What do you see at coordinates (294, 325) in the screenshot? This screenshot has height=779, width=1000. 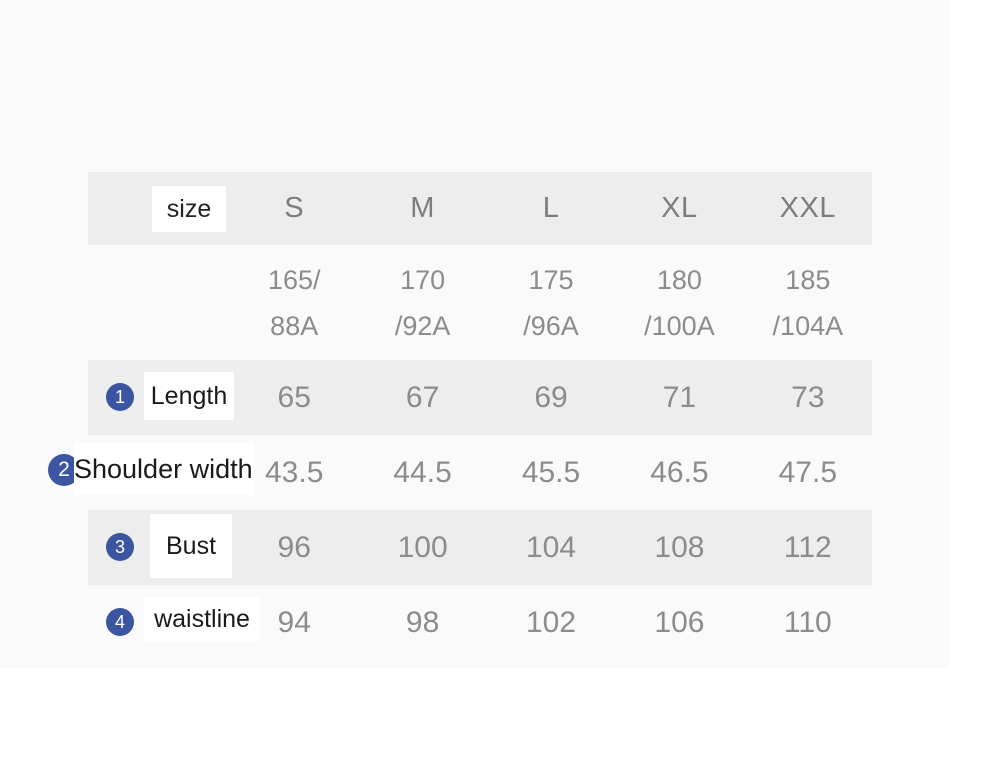 I see `spec-s-line2: 88A` at bounding box center [294, 325].